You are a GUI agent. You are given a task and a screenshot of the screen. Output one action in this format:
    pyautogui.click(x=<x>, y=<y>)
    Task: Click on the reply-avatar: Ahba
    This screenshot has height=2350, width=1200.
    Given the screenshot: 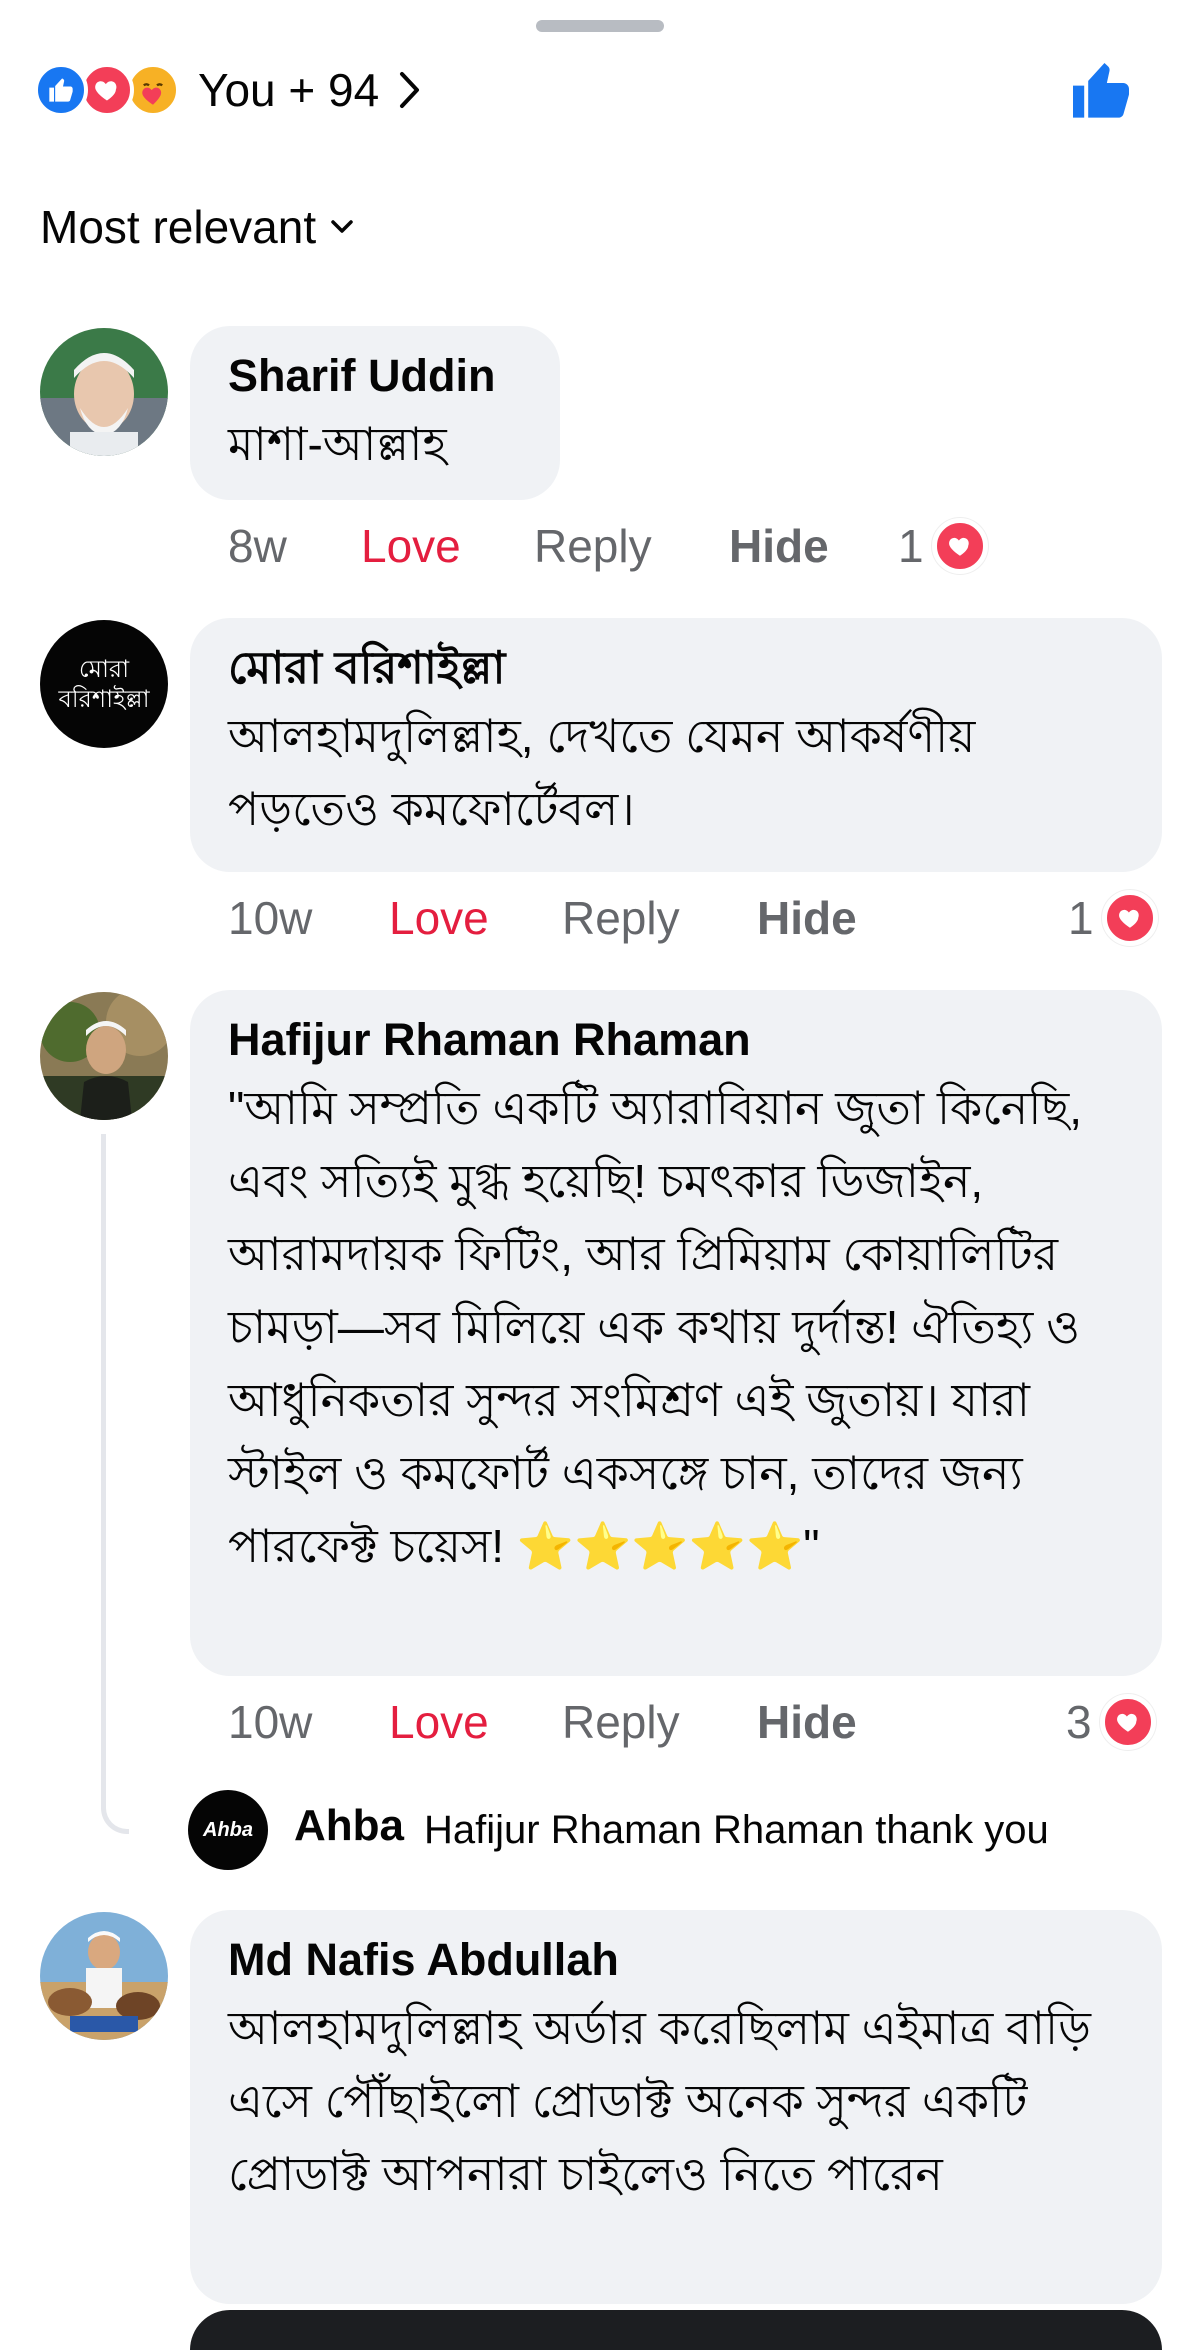 What is the action you would take?
    pyautogui.click(x=228, y=1830)
    